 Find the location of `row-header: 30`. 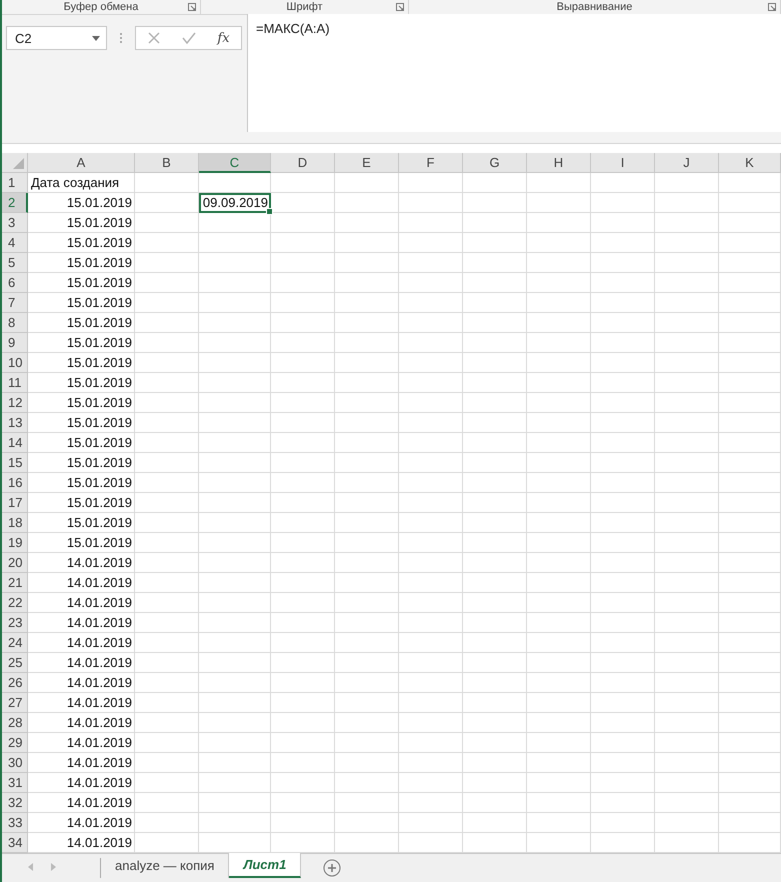

row-header: 30 is located at coordinates (15, 763).